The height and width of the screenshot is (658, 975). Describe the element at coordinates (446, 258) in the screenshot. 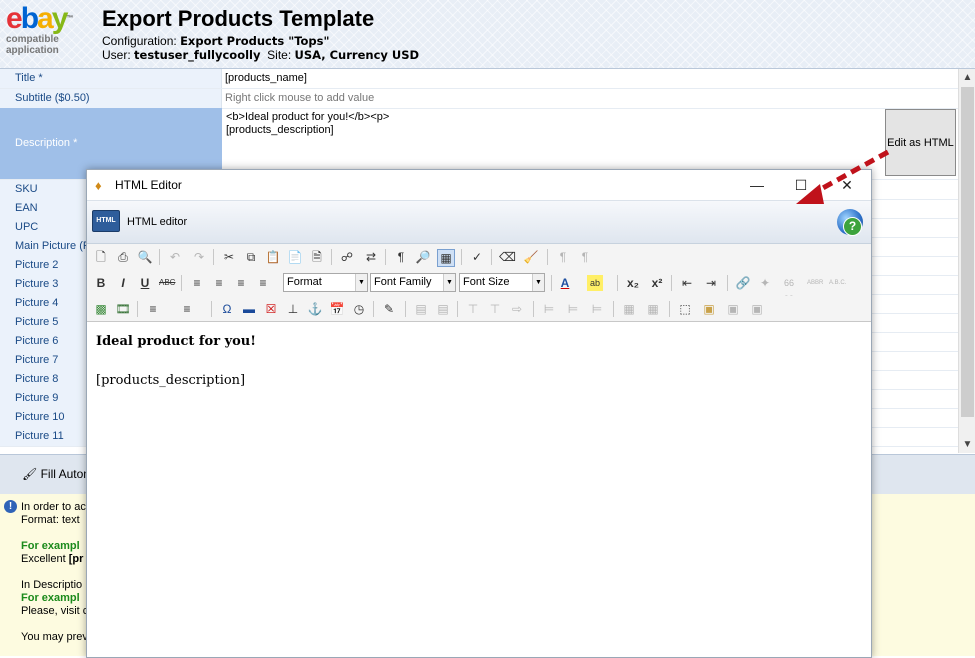

I see `grid-toggle-icon: ▦` at that location.